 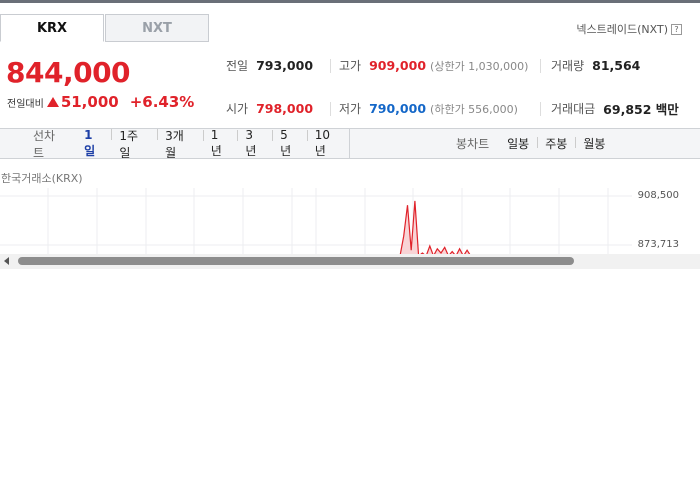 What do you see at coordinates (622, 29) in the screenshot?
I see `nextrade-label: 넥스트레이드(NXT)` at bounding box center [622, 29].